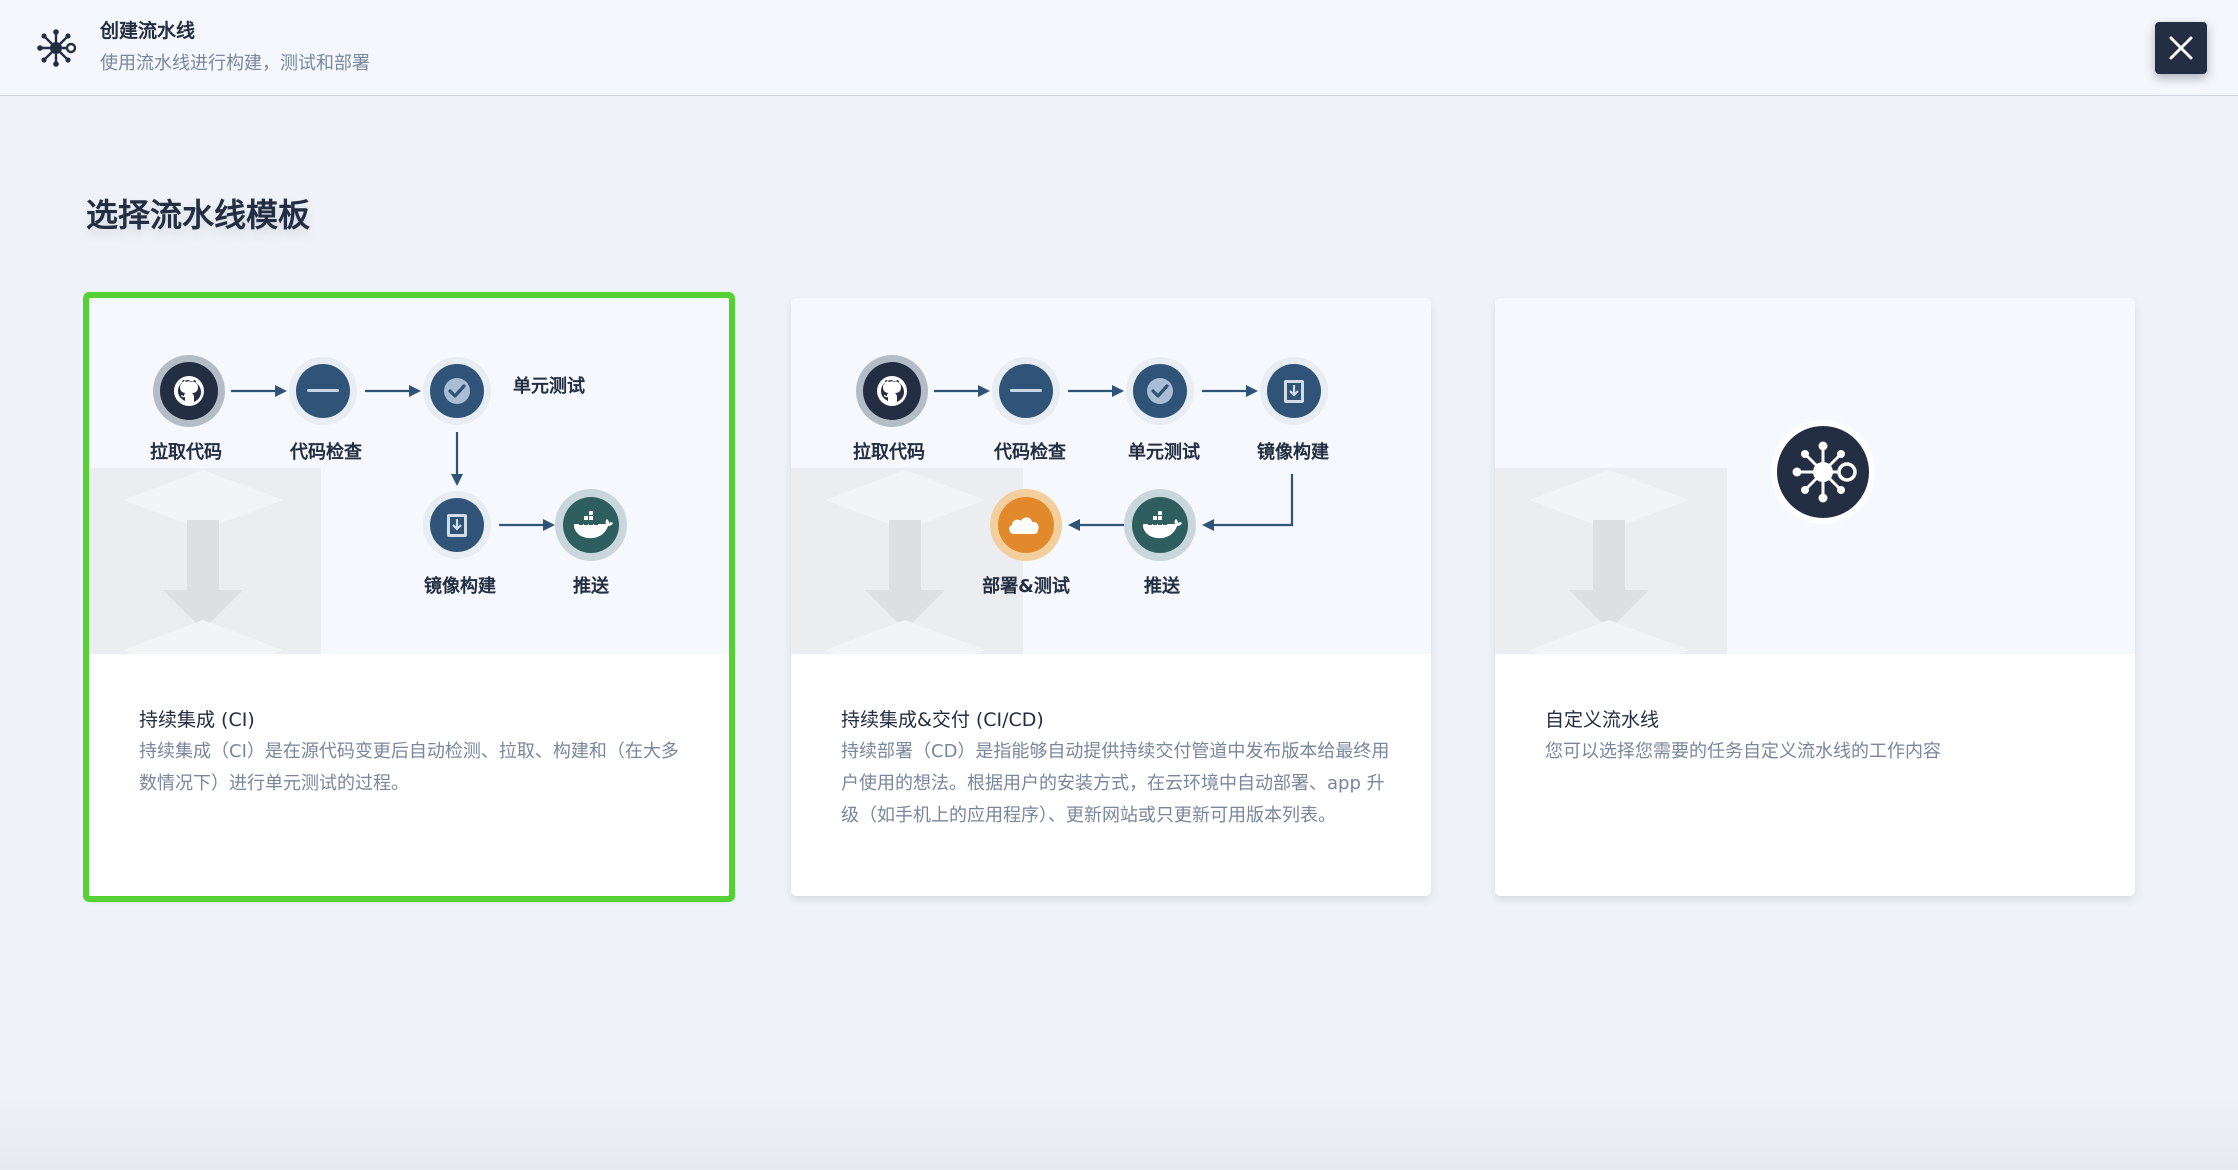  Describe the element at coordinates (1815, 775) in the screenshot. I see `card-body: 自定义流水线 您可以选择您需要的任务自定义流水线的工作内容` at that location.